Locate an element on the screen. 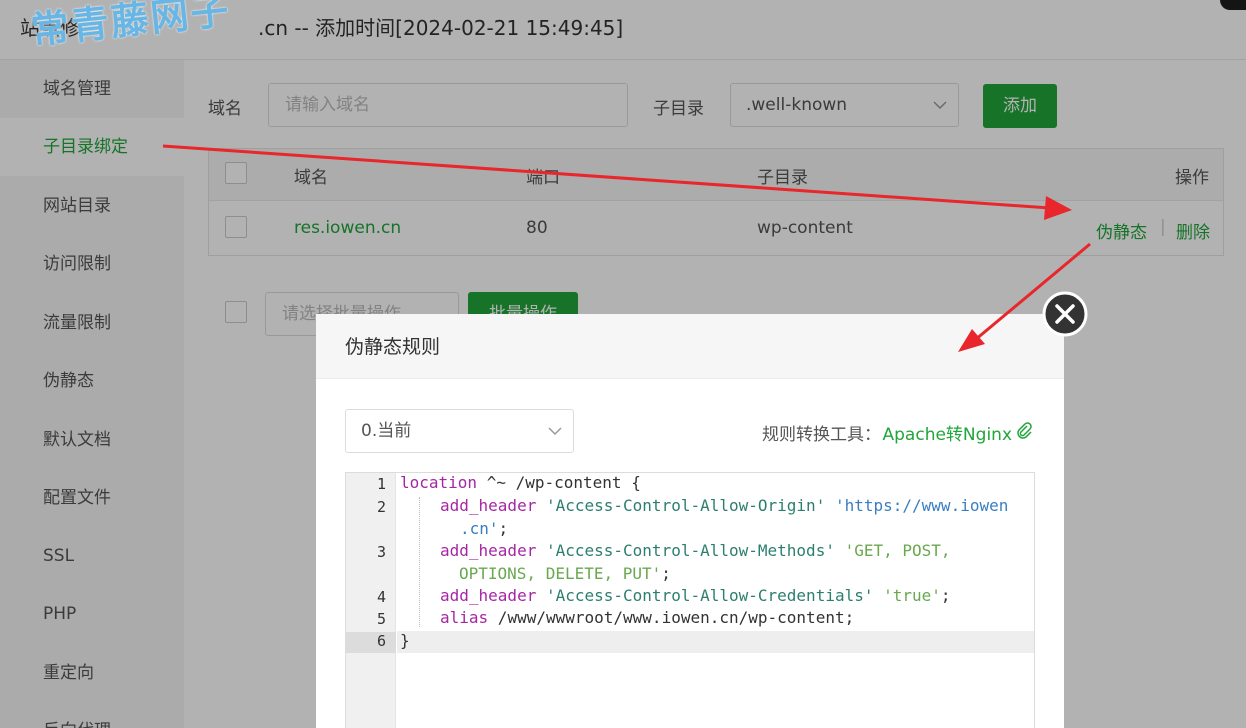 Image resolution: width=1246 pixels, height=728 pixels. modal-title: 伪静态规则 is located at coordinates (393, 347).